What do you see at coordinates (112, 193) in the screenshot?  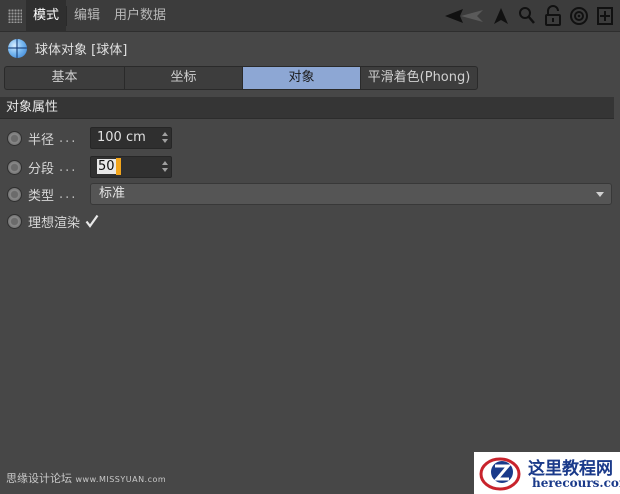 I see `type-value: 标准` at bounding box center [112, 193].